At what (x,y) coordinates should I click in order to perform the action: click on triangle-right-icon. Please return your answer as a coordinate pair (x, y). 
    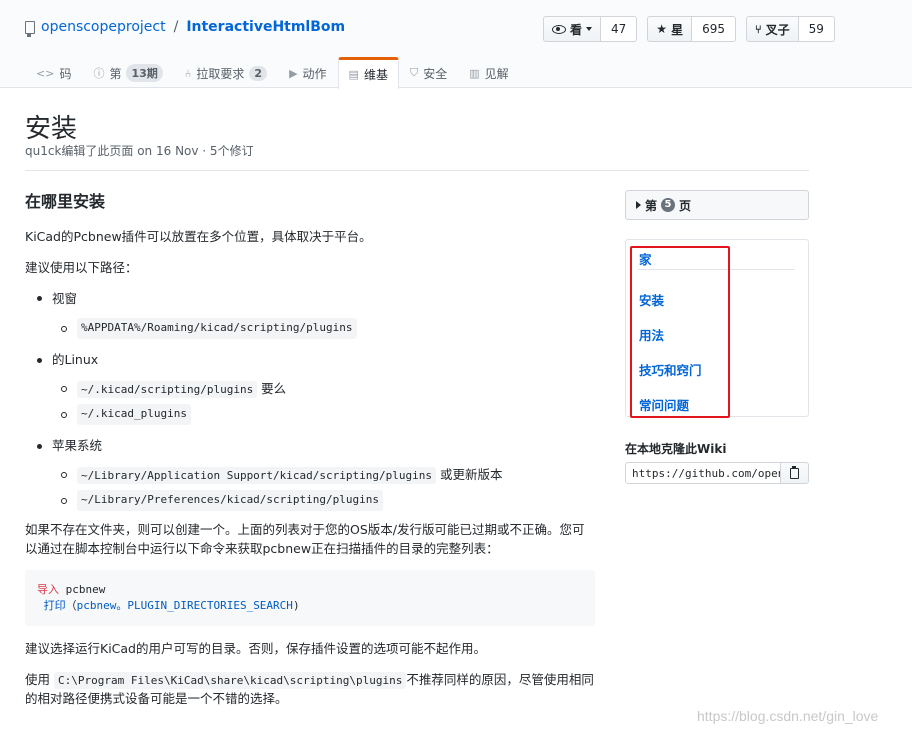
    Looking at the image, I should click on (638, 205).